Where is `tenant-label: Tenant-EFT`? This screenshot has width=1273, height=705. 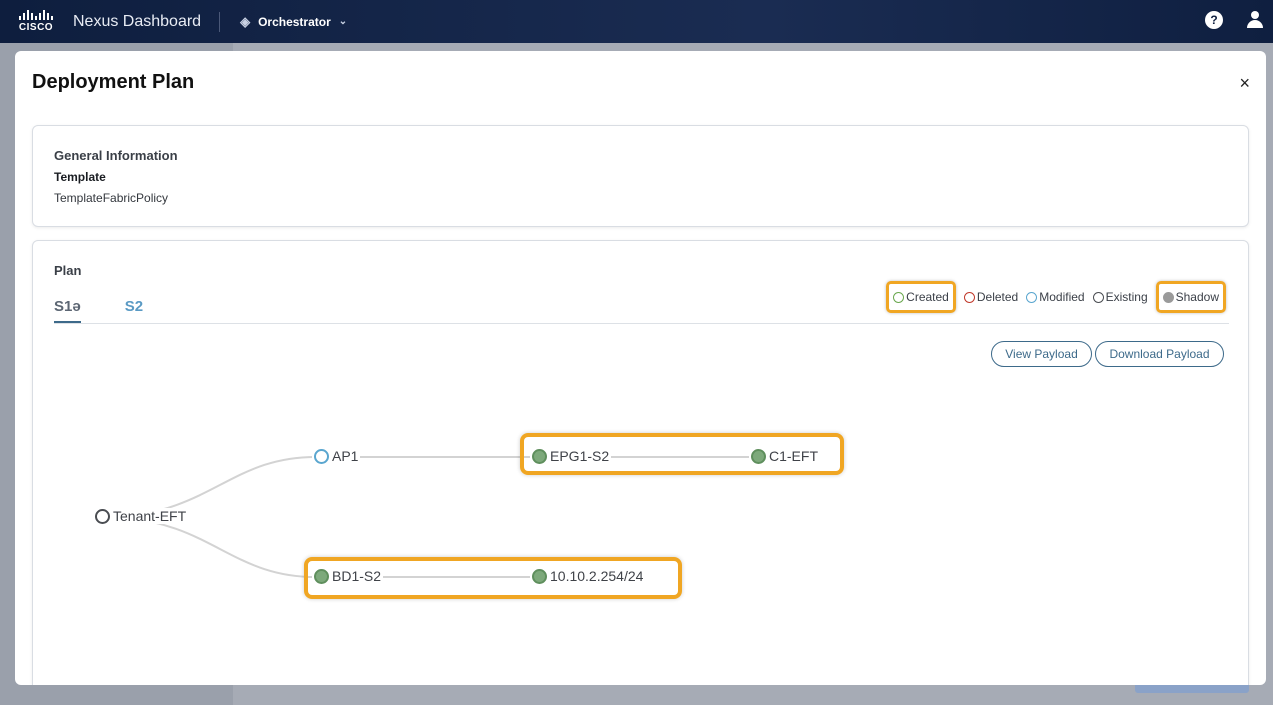
tenant-label: Tenant-EFT is located at coordinates (150, 516).